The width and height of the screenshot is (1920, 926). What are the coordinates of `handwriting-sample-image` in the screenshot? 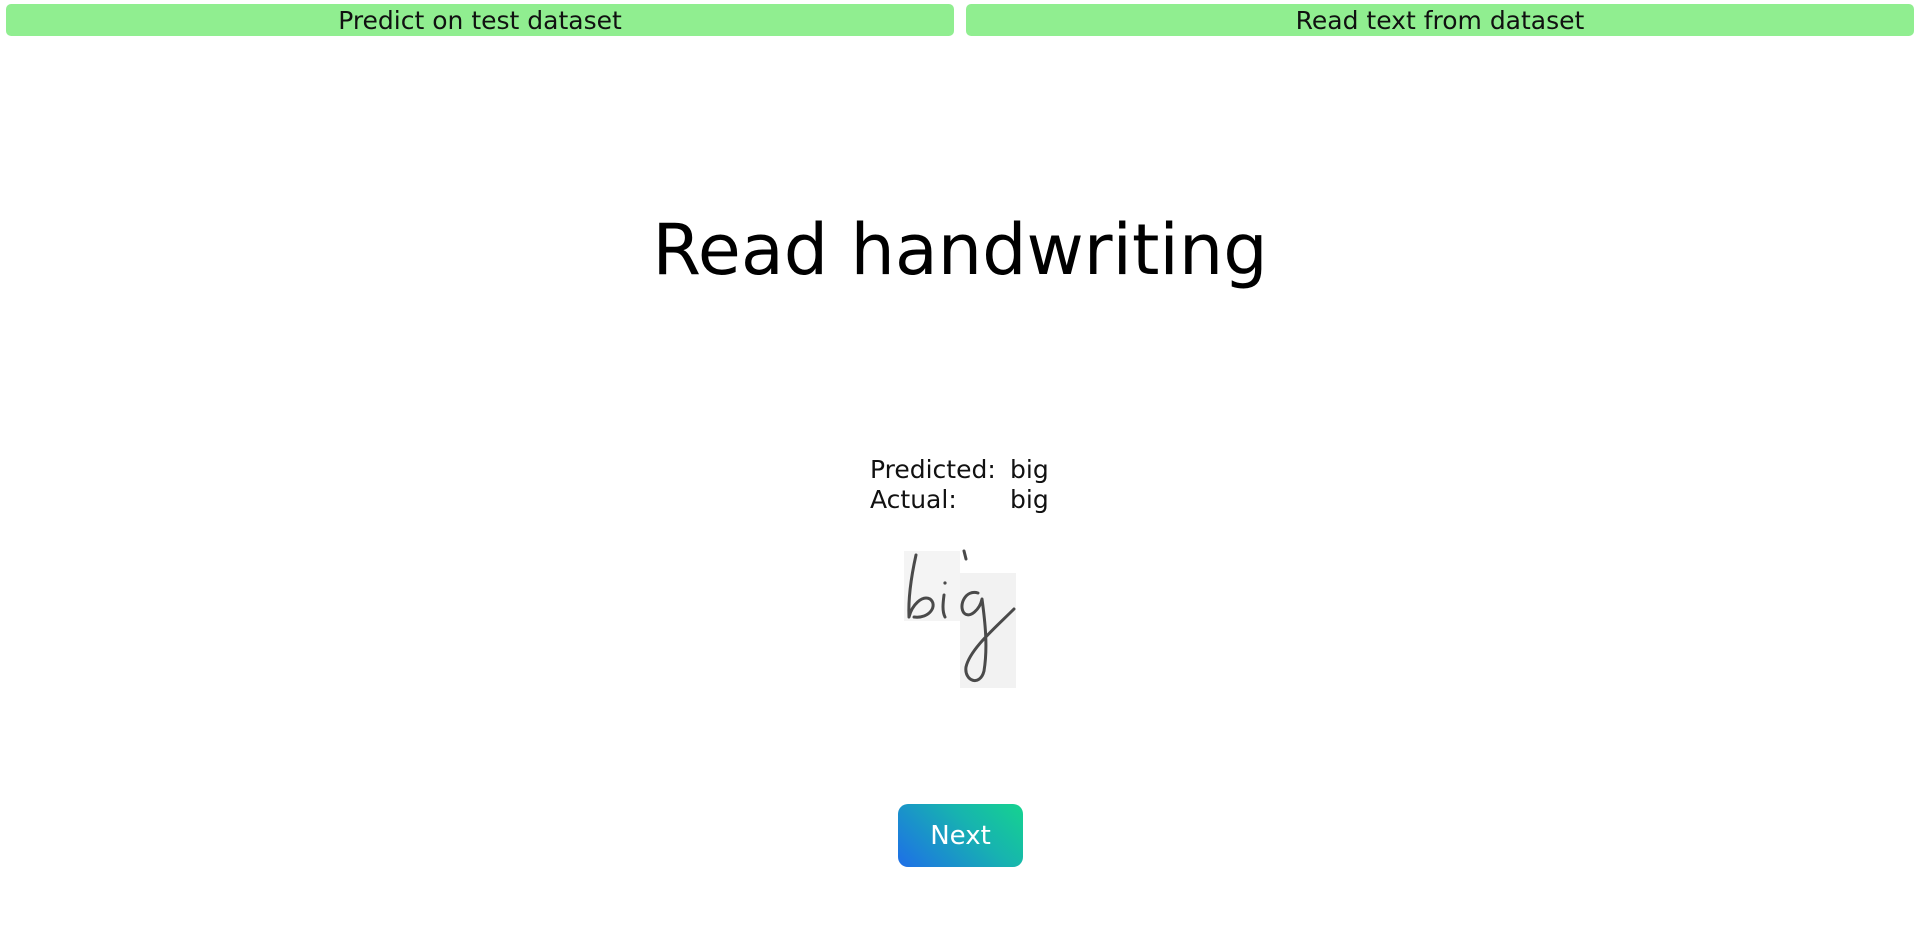 It's located at (960, 618).